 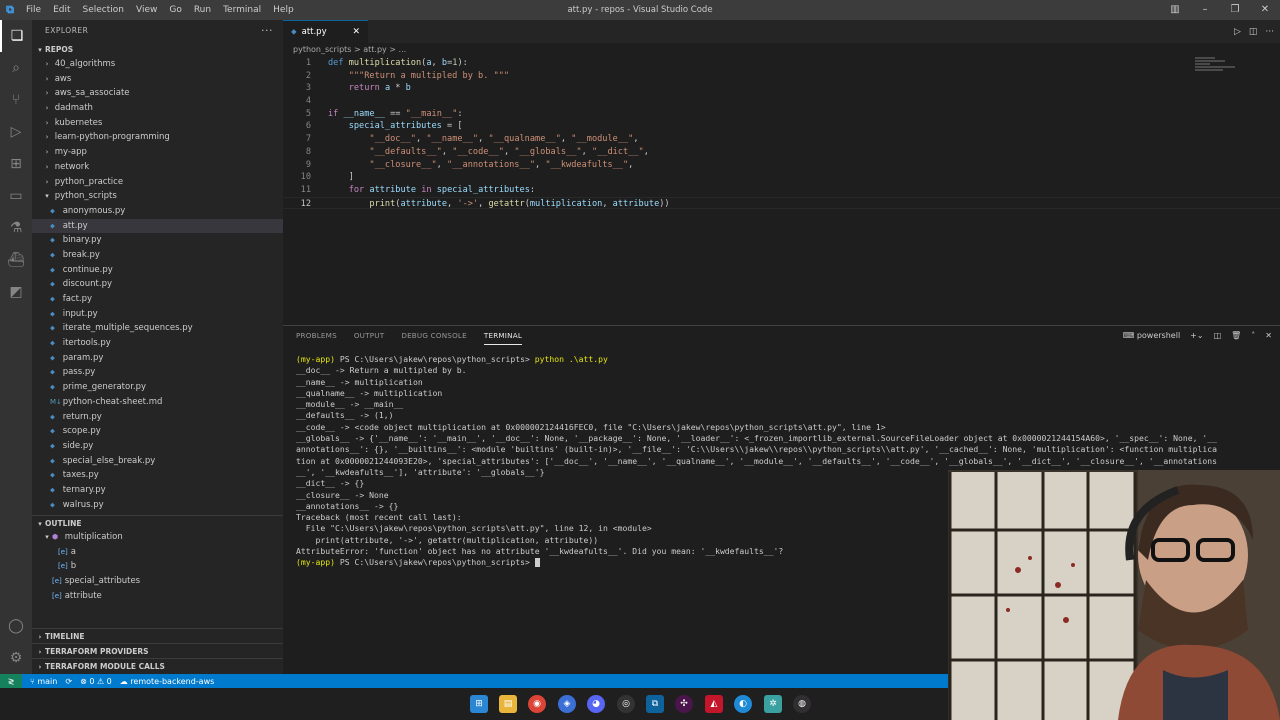 What do you see at coordinates (1205, 10) in the screenshot?
I see `minimize-icon: –` at bounding box center [1205, 10].